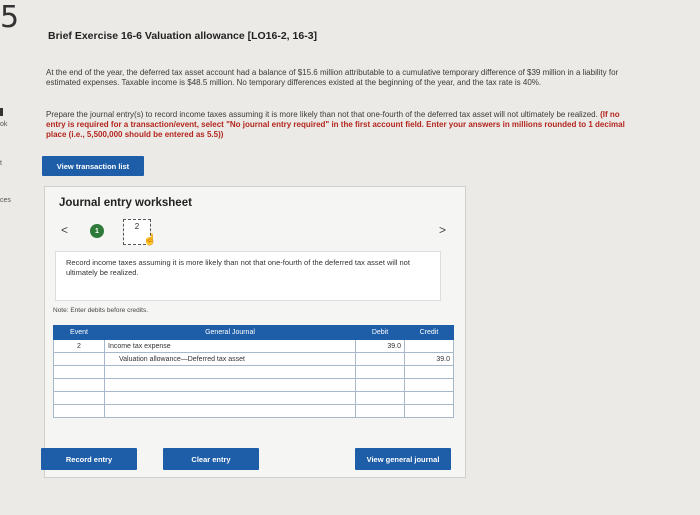  Describe the element at coordinates (403, 459) in the screenshot. I see `view-general-journal-button: View general journal` at that location.